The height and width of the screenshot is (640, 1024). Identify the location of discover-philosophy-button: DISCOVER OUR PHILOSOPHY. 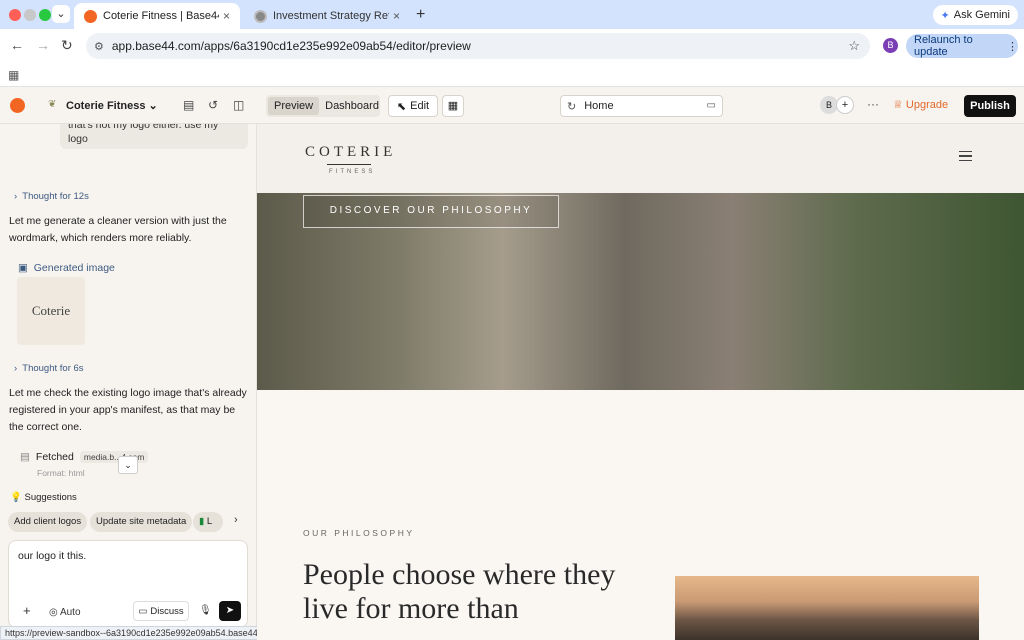
(431, 211).